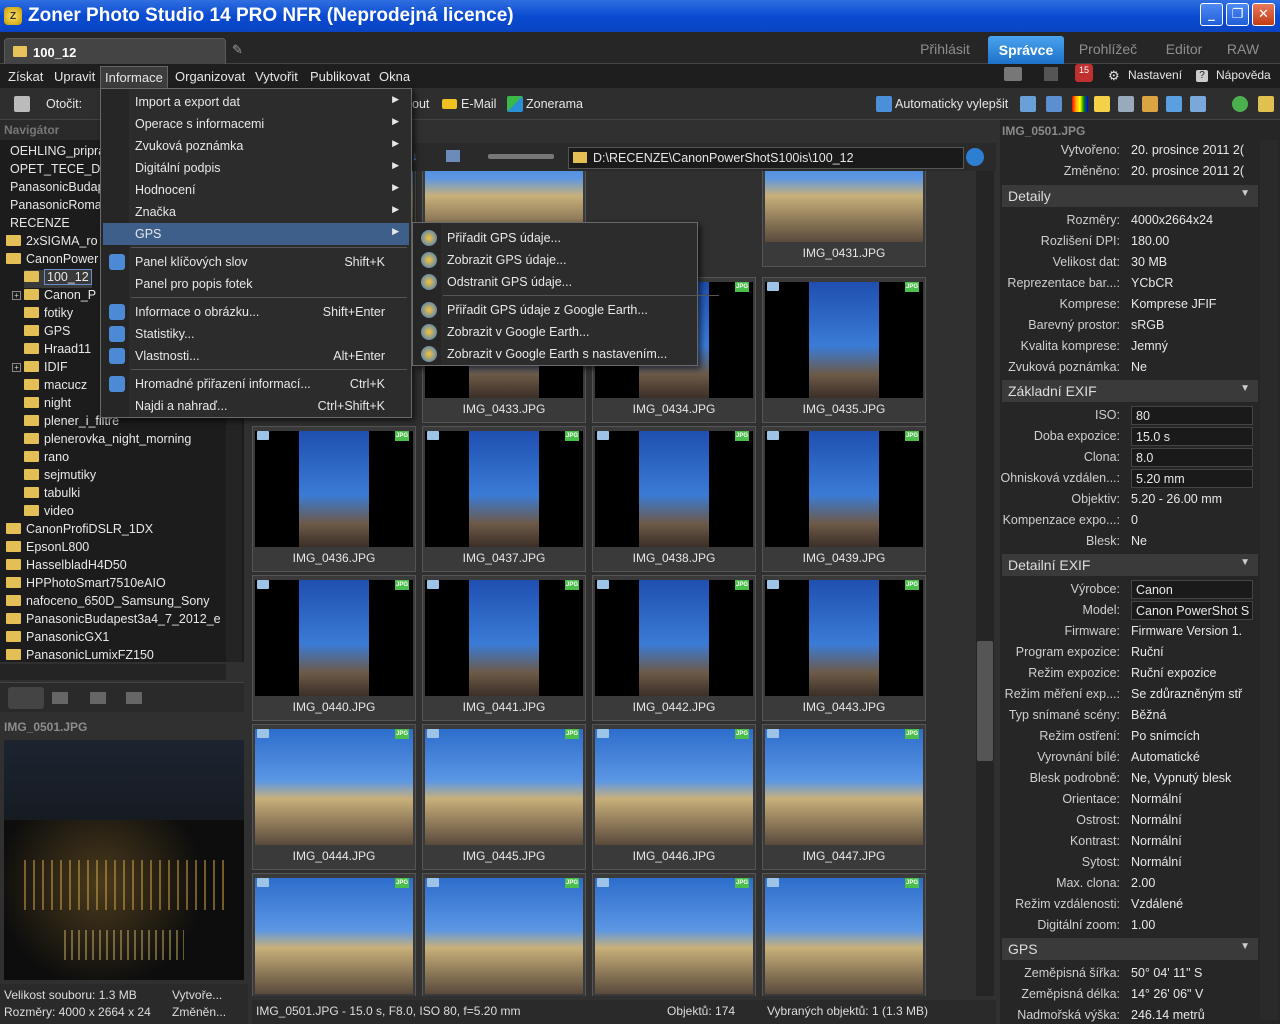 Image resolution: width=1280 pixels, height=1024 pixels. I want to click on menu-item: Panel klíčových slov Shift+K, so click(256, 262).